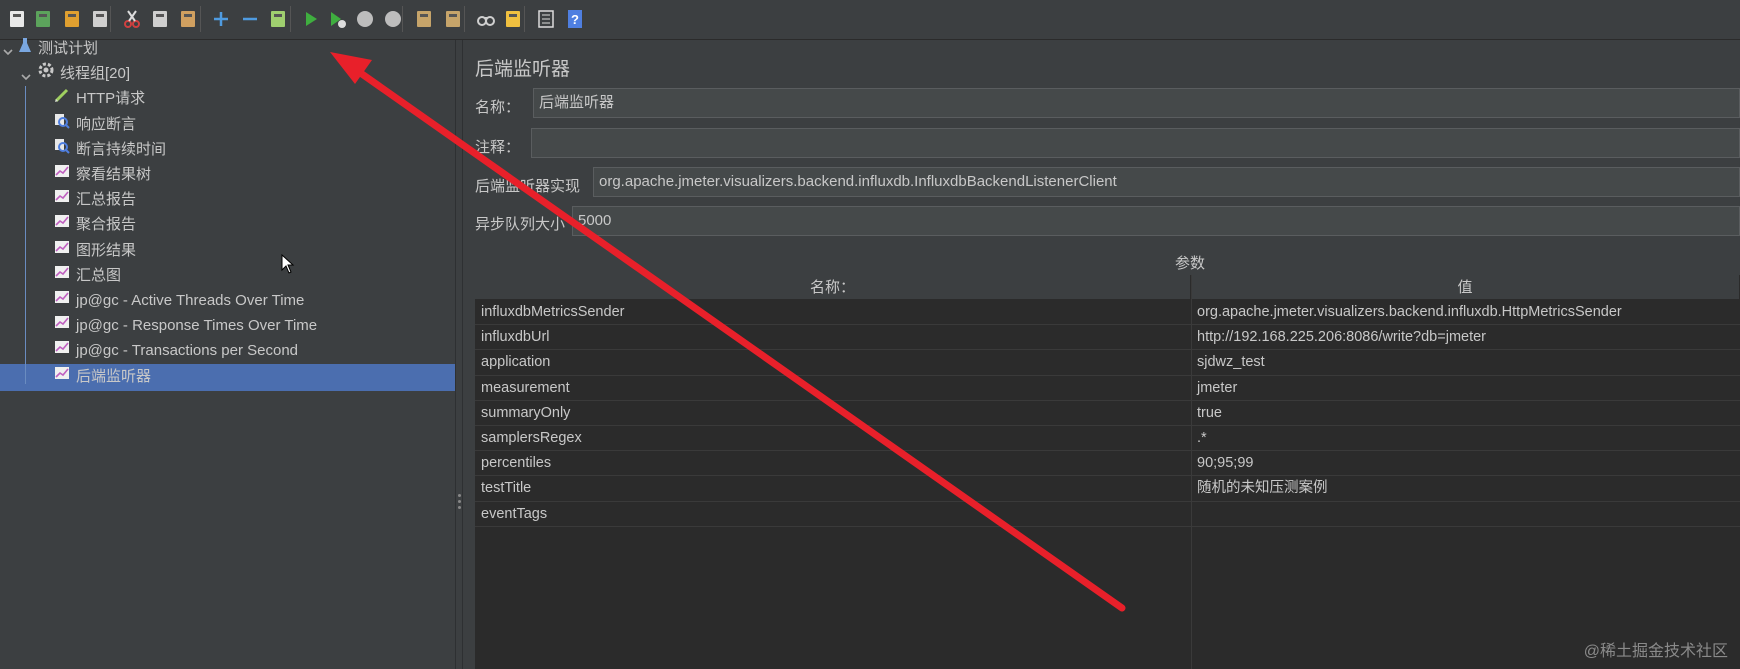 Image resolution: width=1740 pixels, height=669 pixels. I want to click on tree-node: 汇总图, so click(87, 276).